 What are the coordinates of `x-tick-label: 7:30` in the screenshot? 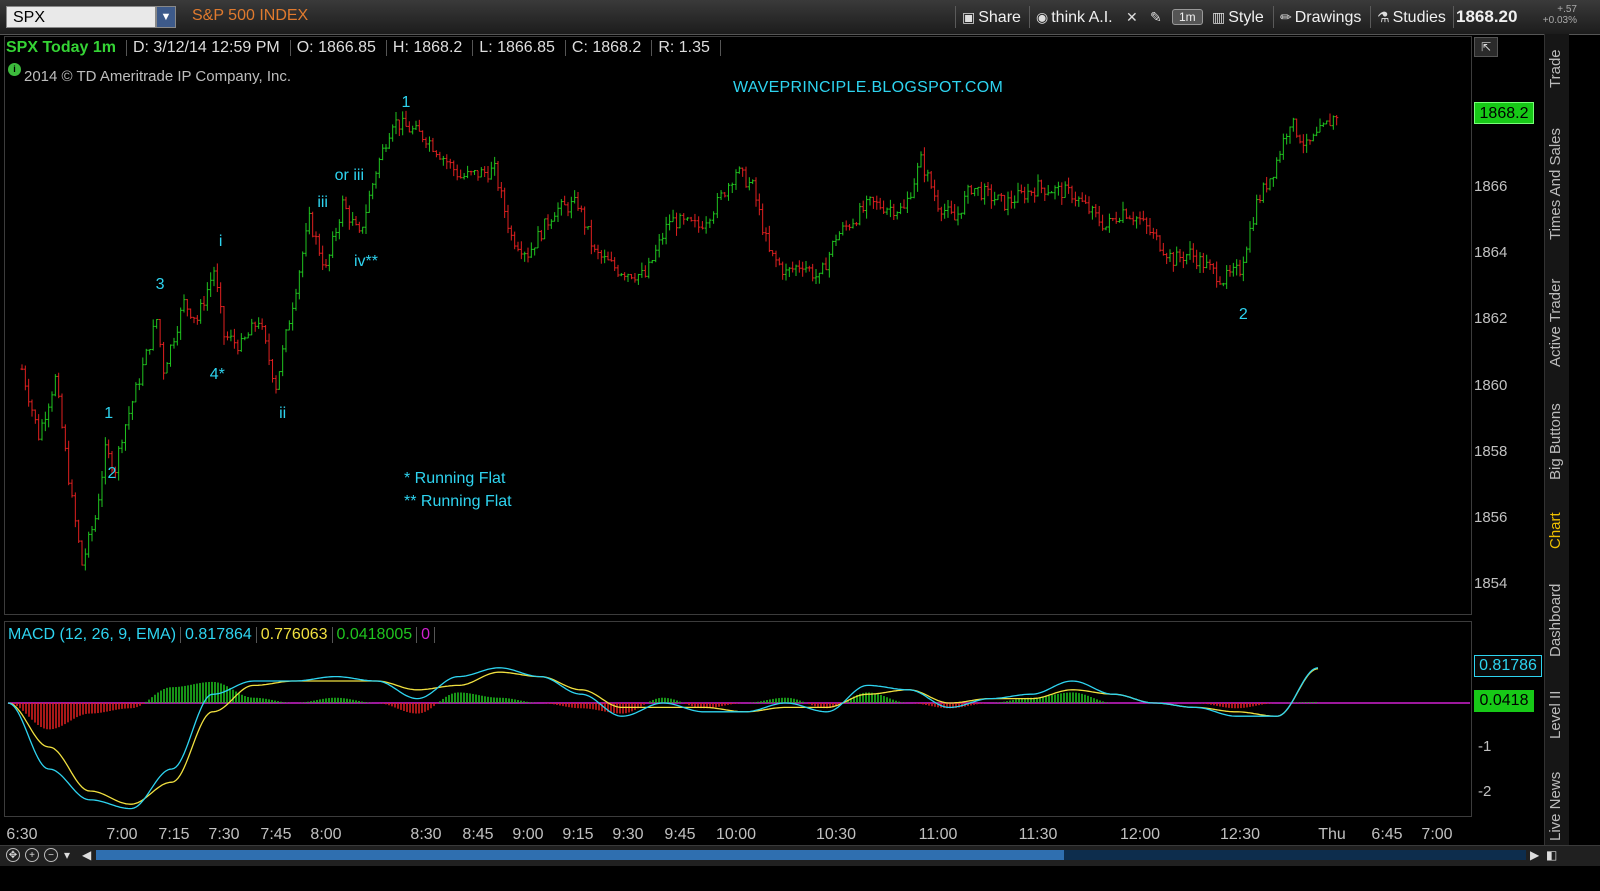 It's located at (224, 834).